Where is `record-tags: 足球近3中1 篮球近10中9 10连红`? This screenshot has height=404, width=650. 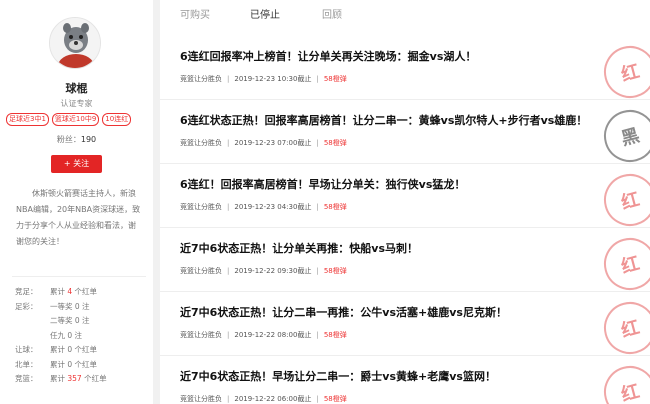 record-tags: 足球近3中1 篮球近10中9 10连红 is located at coordinates (78, 119).